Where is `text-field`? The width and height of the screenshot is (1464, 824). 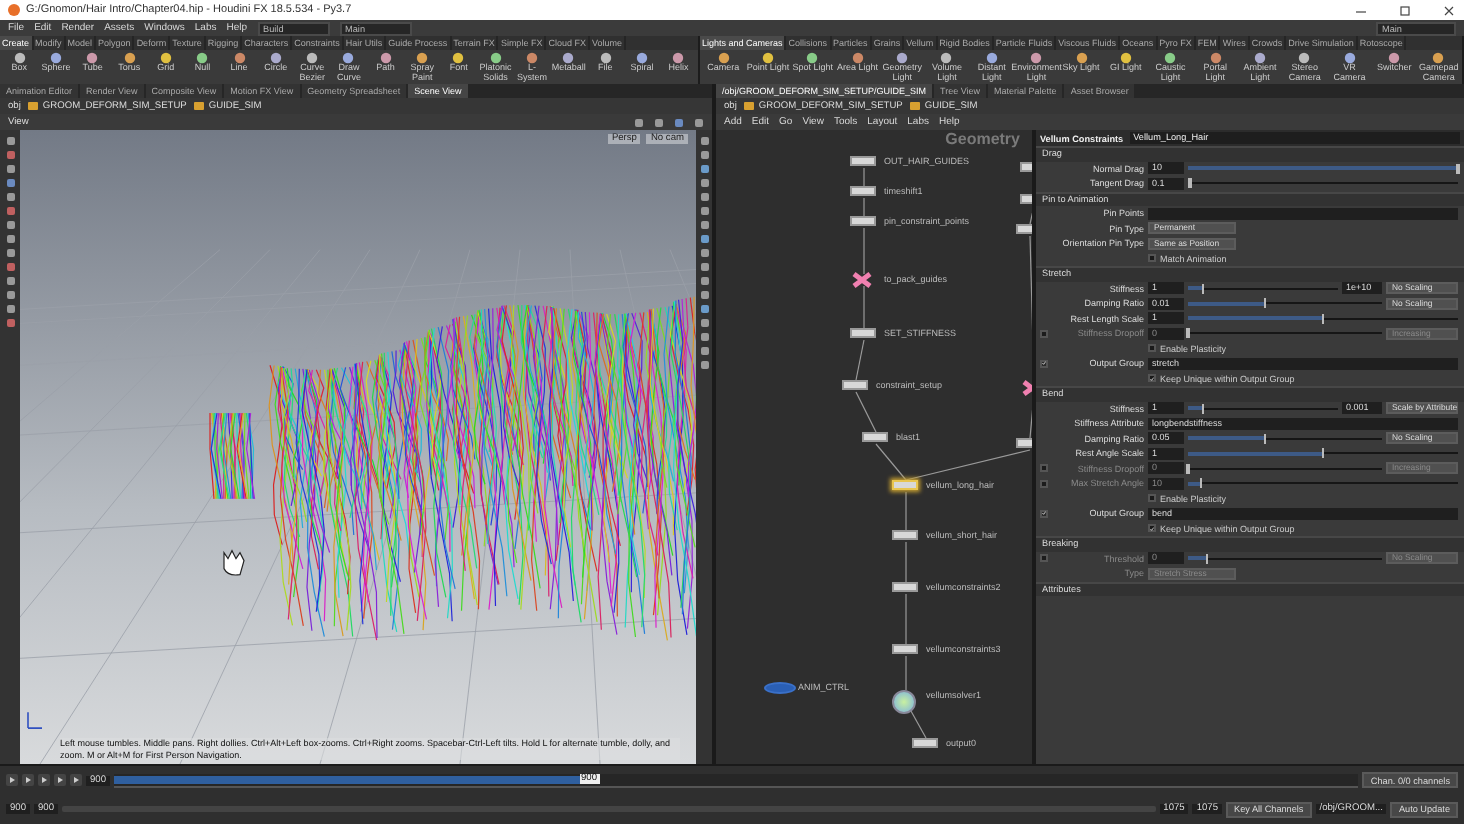 text-field is located at coordinates (1303, 213).